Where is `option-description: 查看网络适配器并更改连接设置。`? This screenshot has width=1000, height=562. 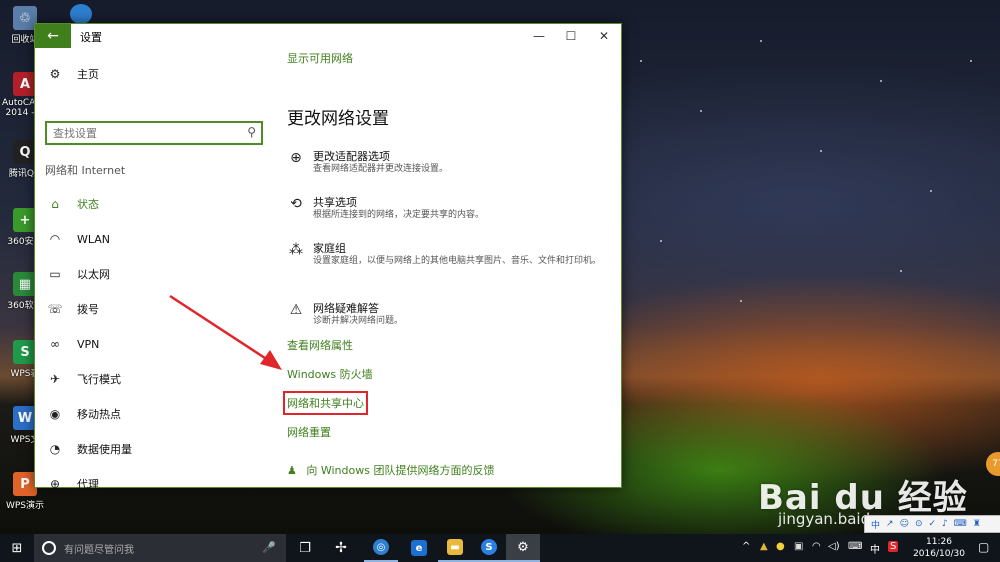
option-description: 查看网络适配器并更改连接设置。 is located at coordinates (381, 169).